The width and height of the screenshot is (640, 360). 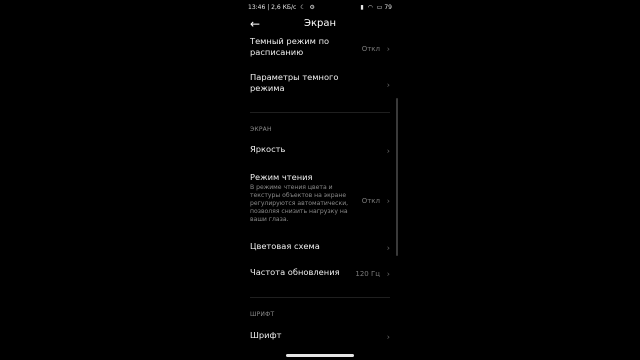 I want to click on row-refresh-rate: Частота обновления 120 Гц ›, so click(x=320, y=274).